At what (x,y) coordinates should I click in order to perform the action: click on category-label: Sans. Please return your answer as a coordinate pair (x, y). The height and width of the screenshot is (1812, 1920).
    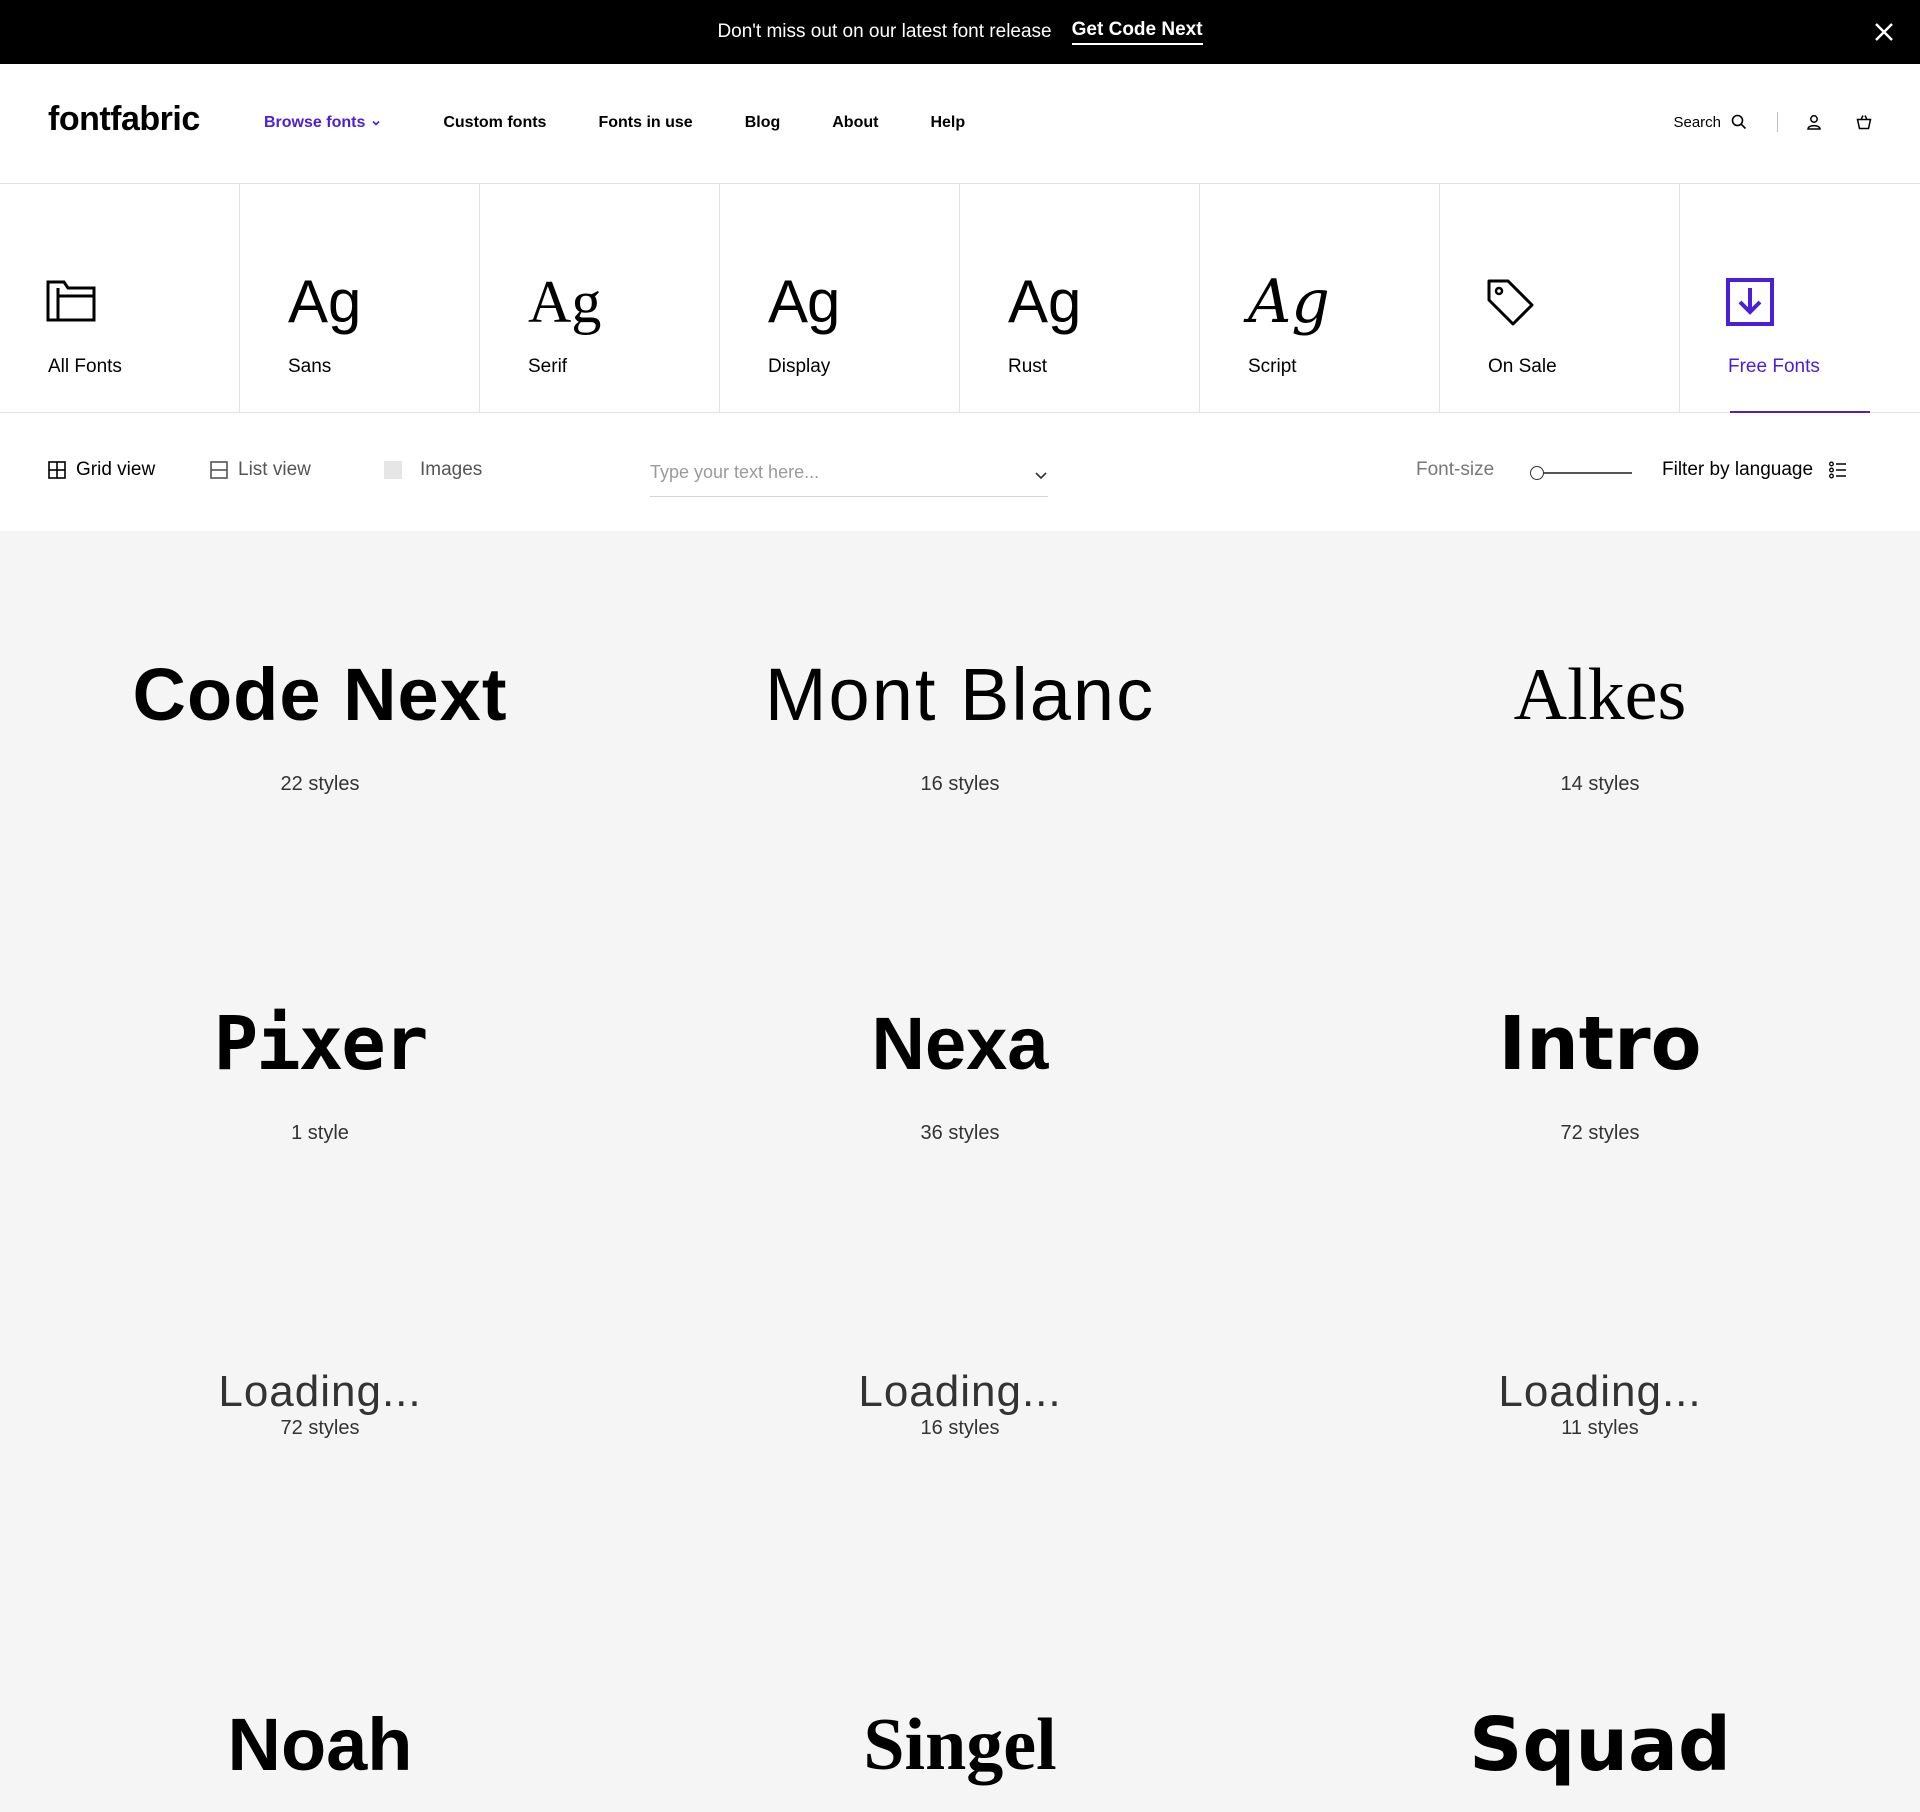
    Looking at the image, I should click on (310, 366).